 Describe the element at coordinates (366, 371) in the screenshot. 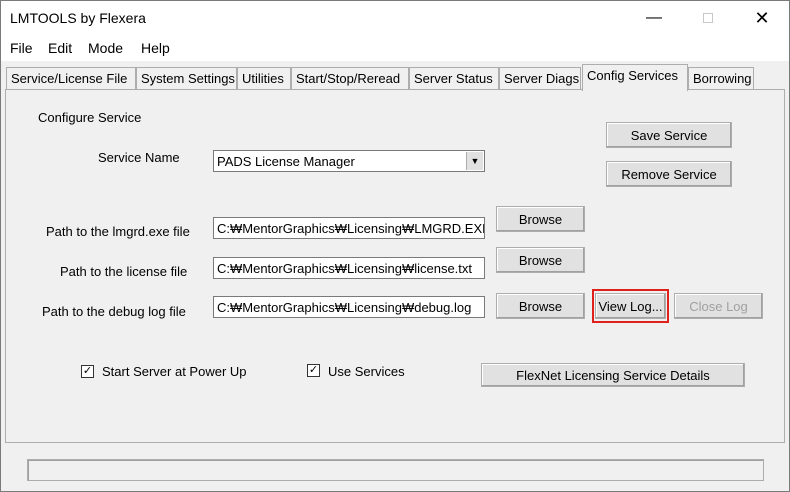

I see `use-services-label: Use Services` at that location.